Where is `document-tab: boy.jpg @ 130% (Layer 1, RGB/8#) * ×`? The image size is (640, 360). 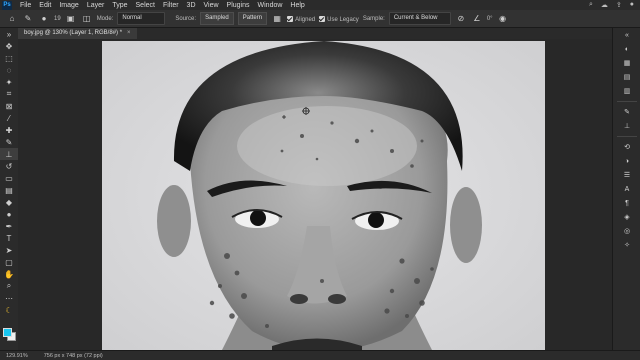 document-tab: boy.jpg @ 130% (Layer 1, RGB/8#) * × is located at coordinates (77, 33).